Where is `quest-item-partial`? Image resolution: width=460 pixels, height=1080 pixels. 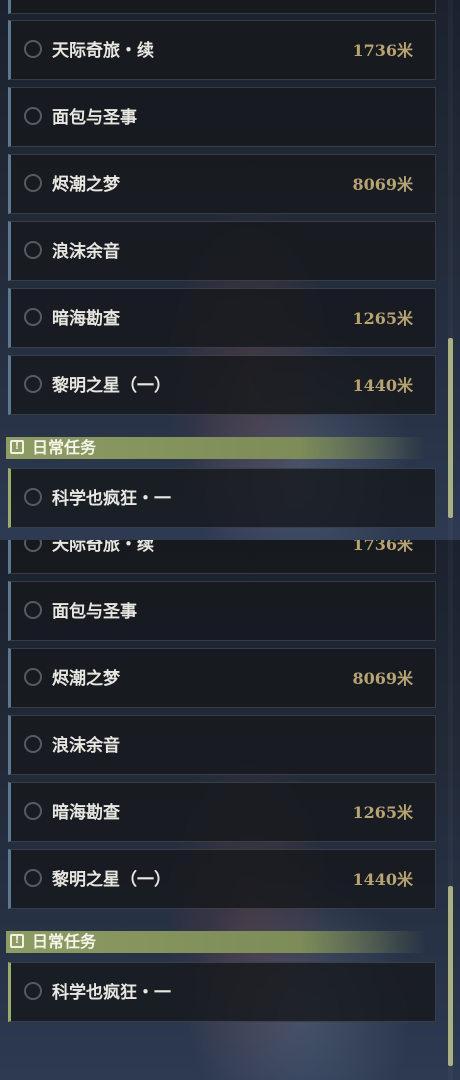
quest-item-partial is located at coordinates (222, 7).